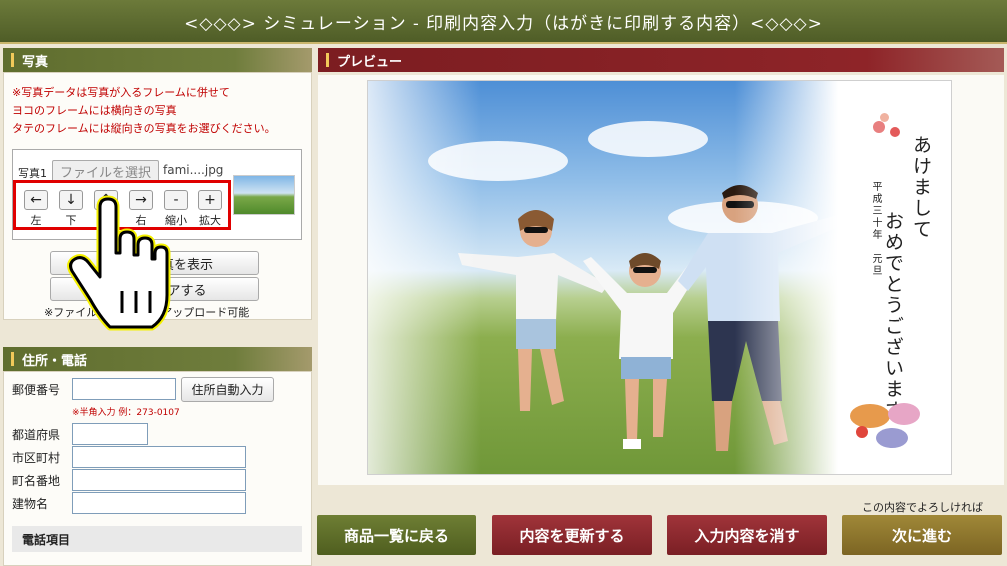  What do you see at coordinates (94, 110) in the screenshot?
I see `photo-note-2: ヨコのフレームには横向きの写真` at bounding box center [94, 110].